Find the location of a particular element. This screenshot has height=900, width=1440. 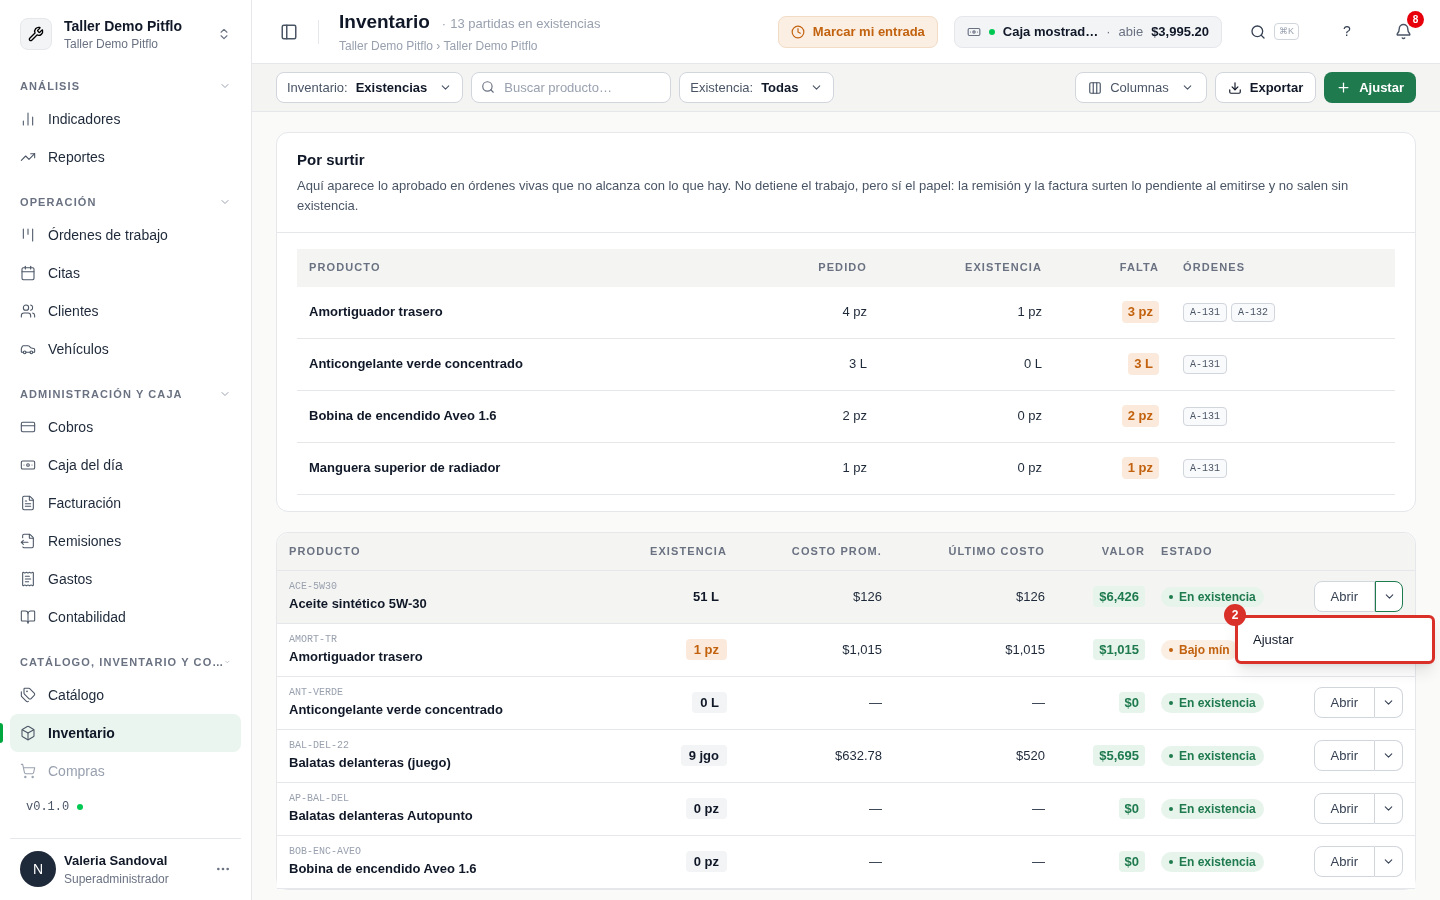

register-status: abie is located at coordinates (1131, 31).